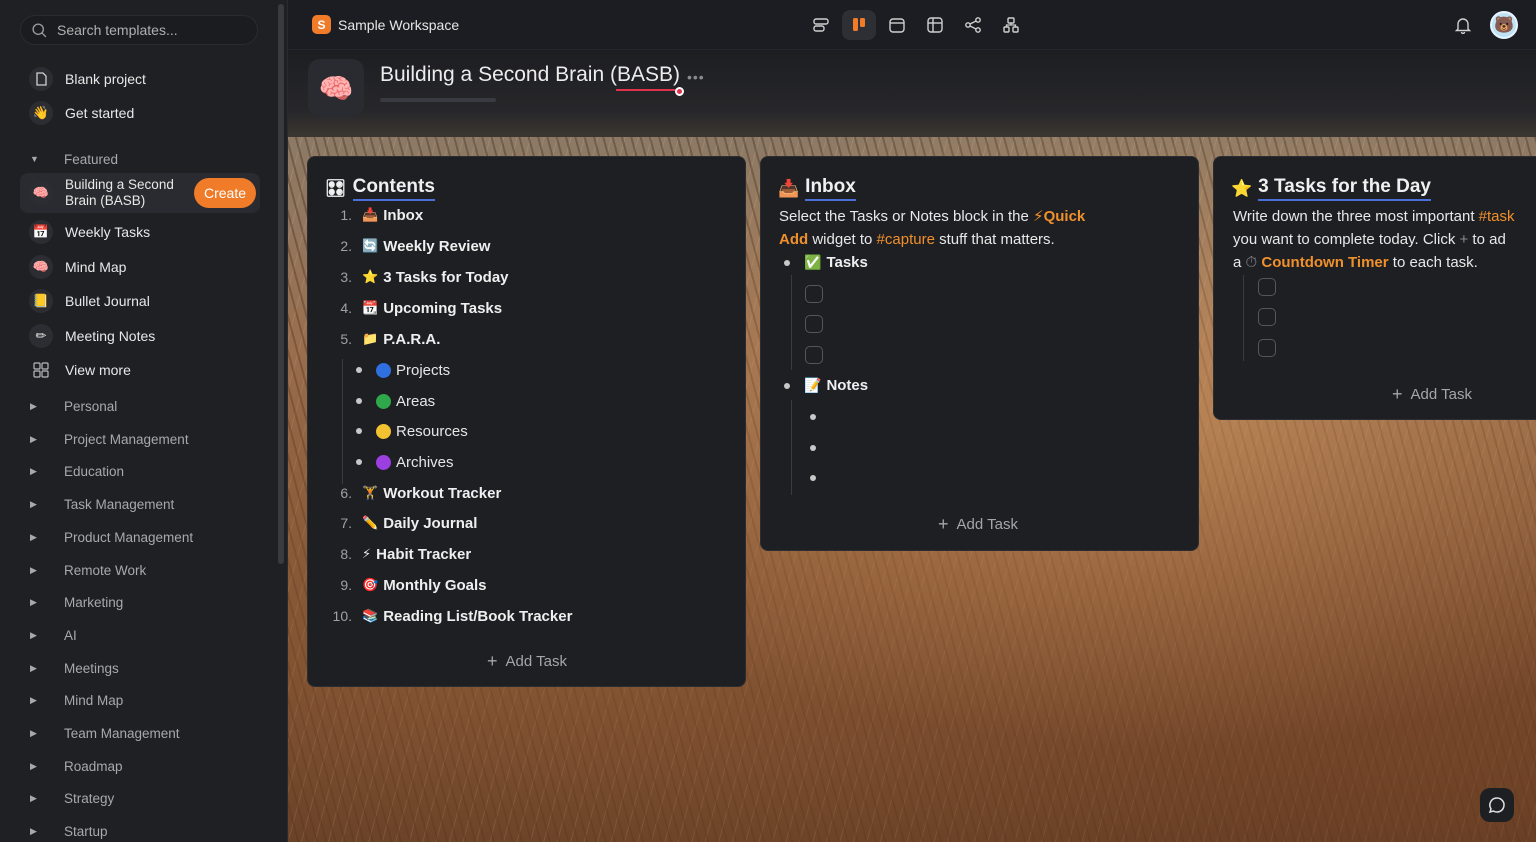 This screenshot has height=842, width=1536. Describe the element at coordinates (817, 188) in the screenshot. I see `inbox-title: 📥 Inbox` at that location.